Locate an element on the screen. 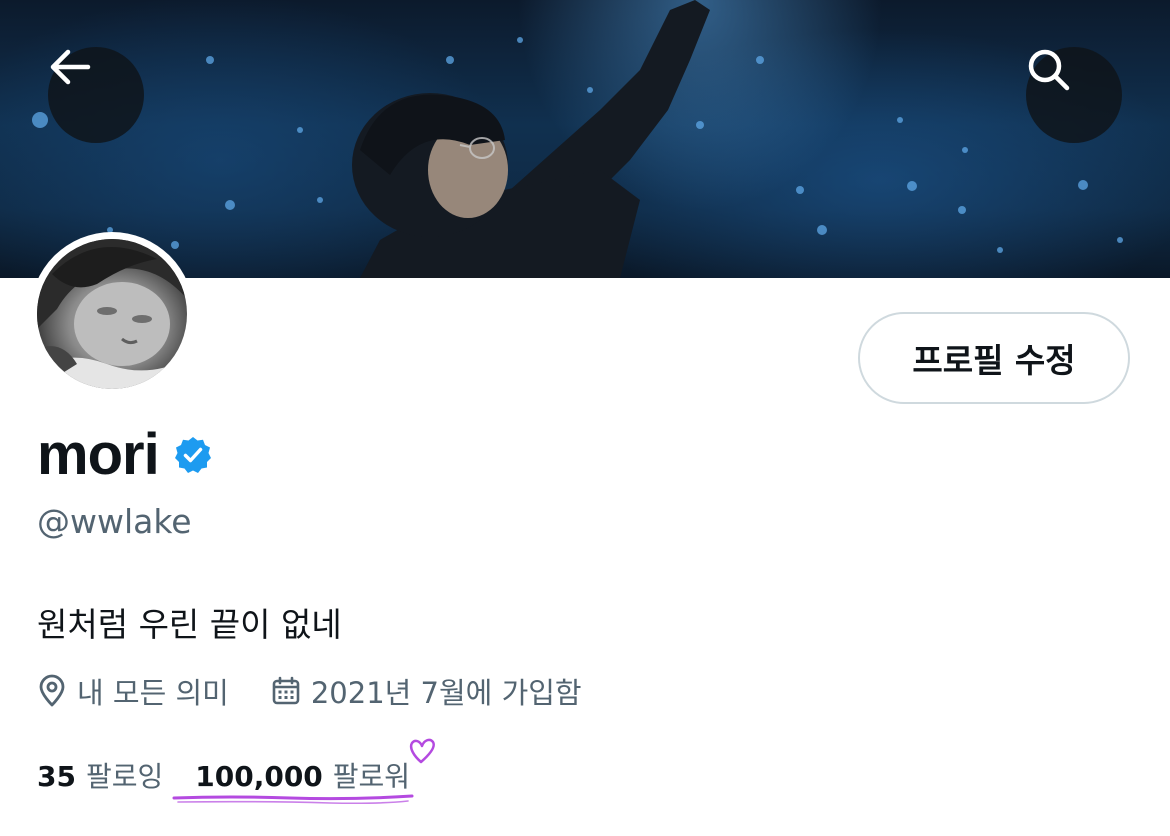 The width and height of the screenshot is (1170, 836). display-name: mori is located at coordinates (98, 454).